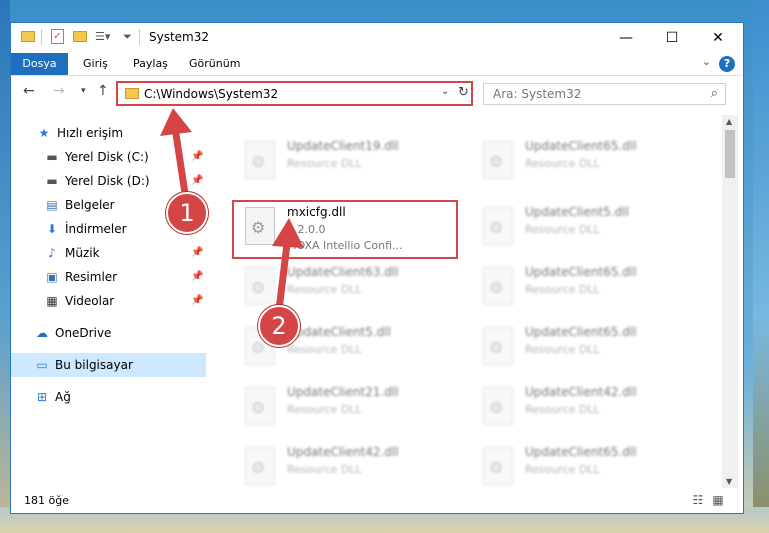 The width and height of the screenshot is (769, 533). What do you see at coordinates (279, 326) in the screenshot?
I see `step-2-badge: 2` at bounding box center [279, 326].